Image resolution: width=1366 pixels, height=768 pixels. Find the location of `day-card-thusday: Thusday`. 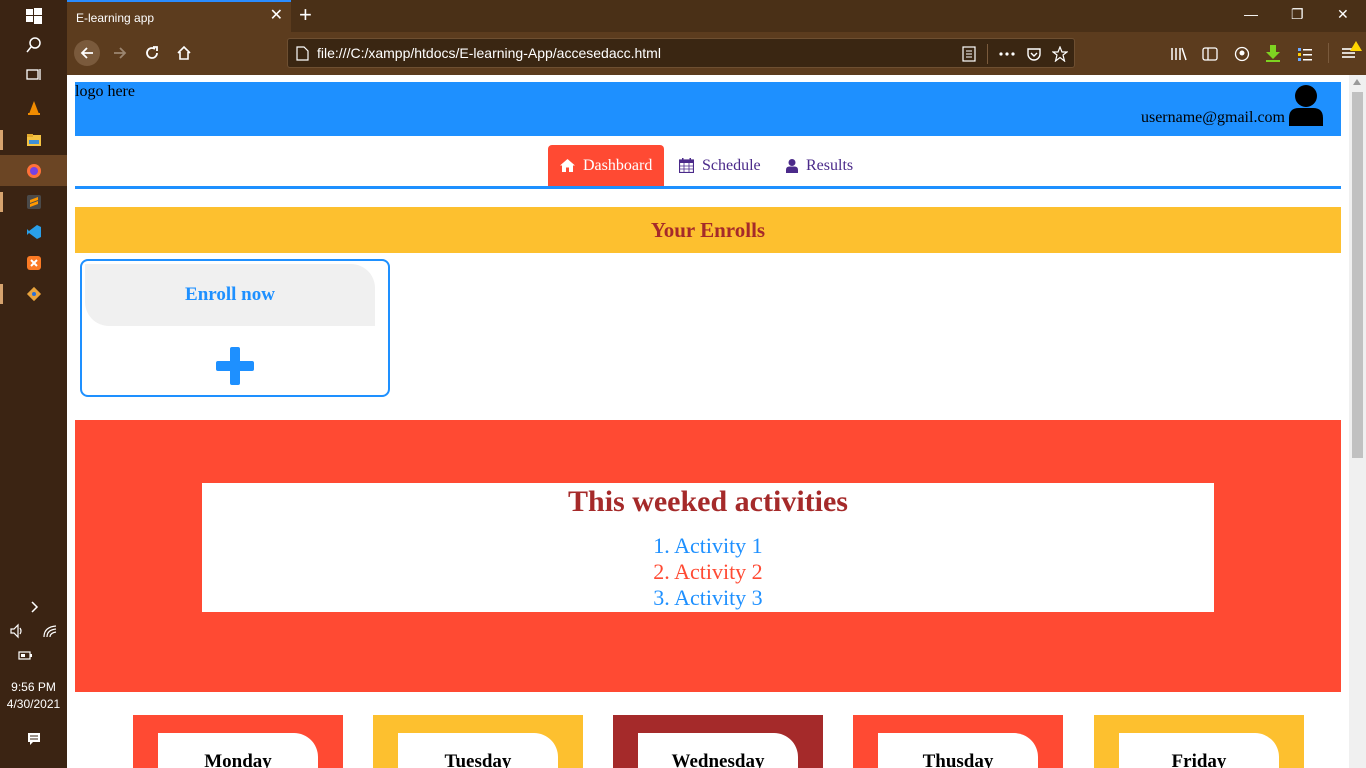

day-card-thusday: Thusday is located at coordinates (958, 741).